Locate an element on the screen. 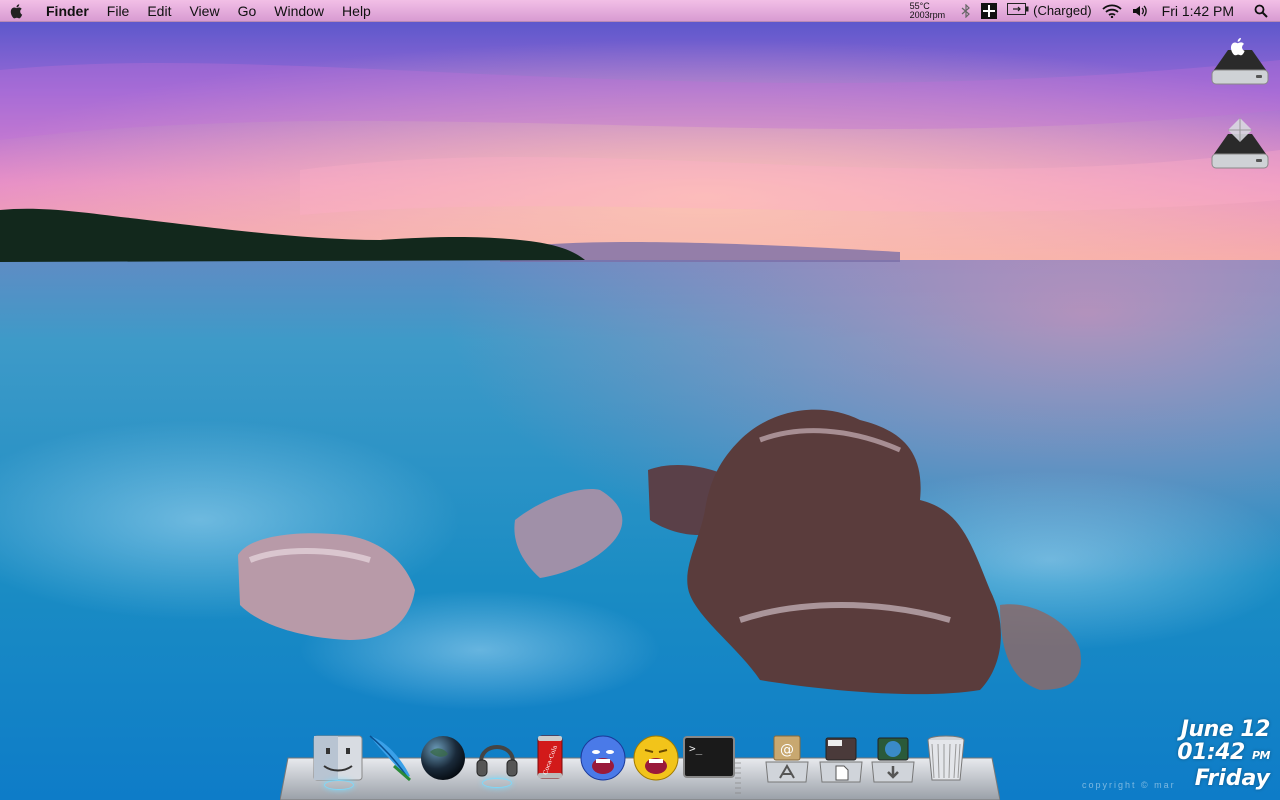  spotlight-search-icon is located at coordinates (1261, 11).